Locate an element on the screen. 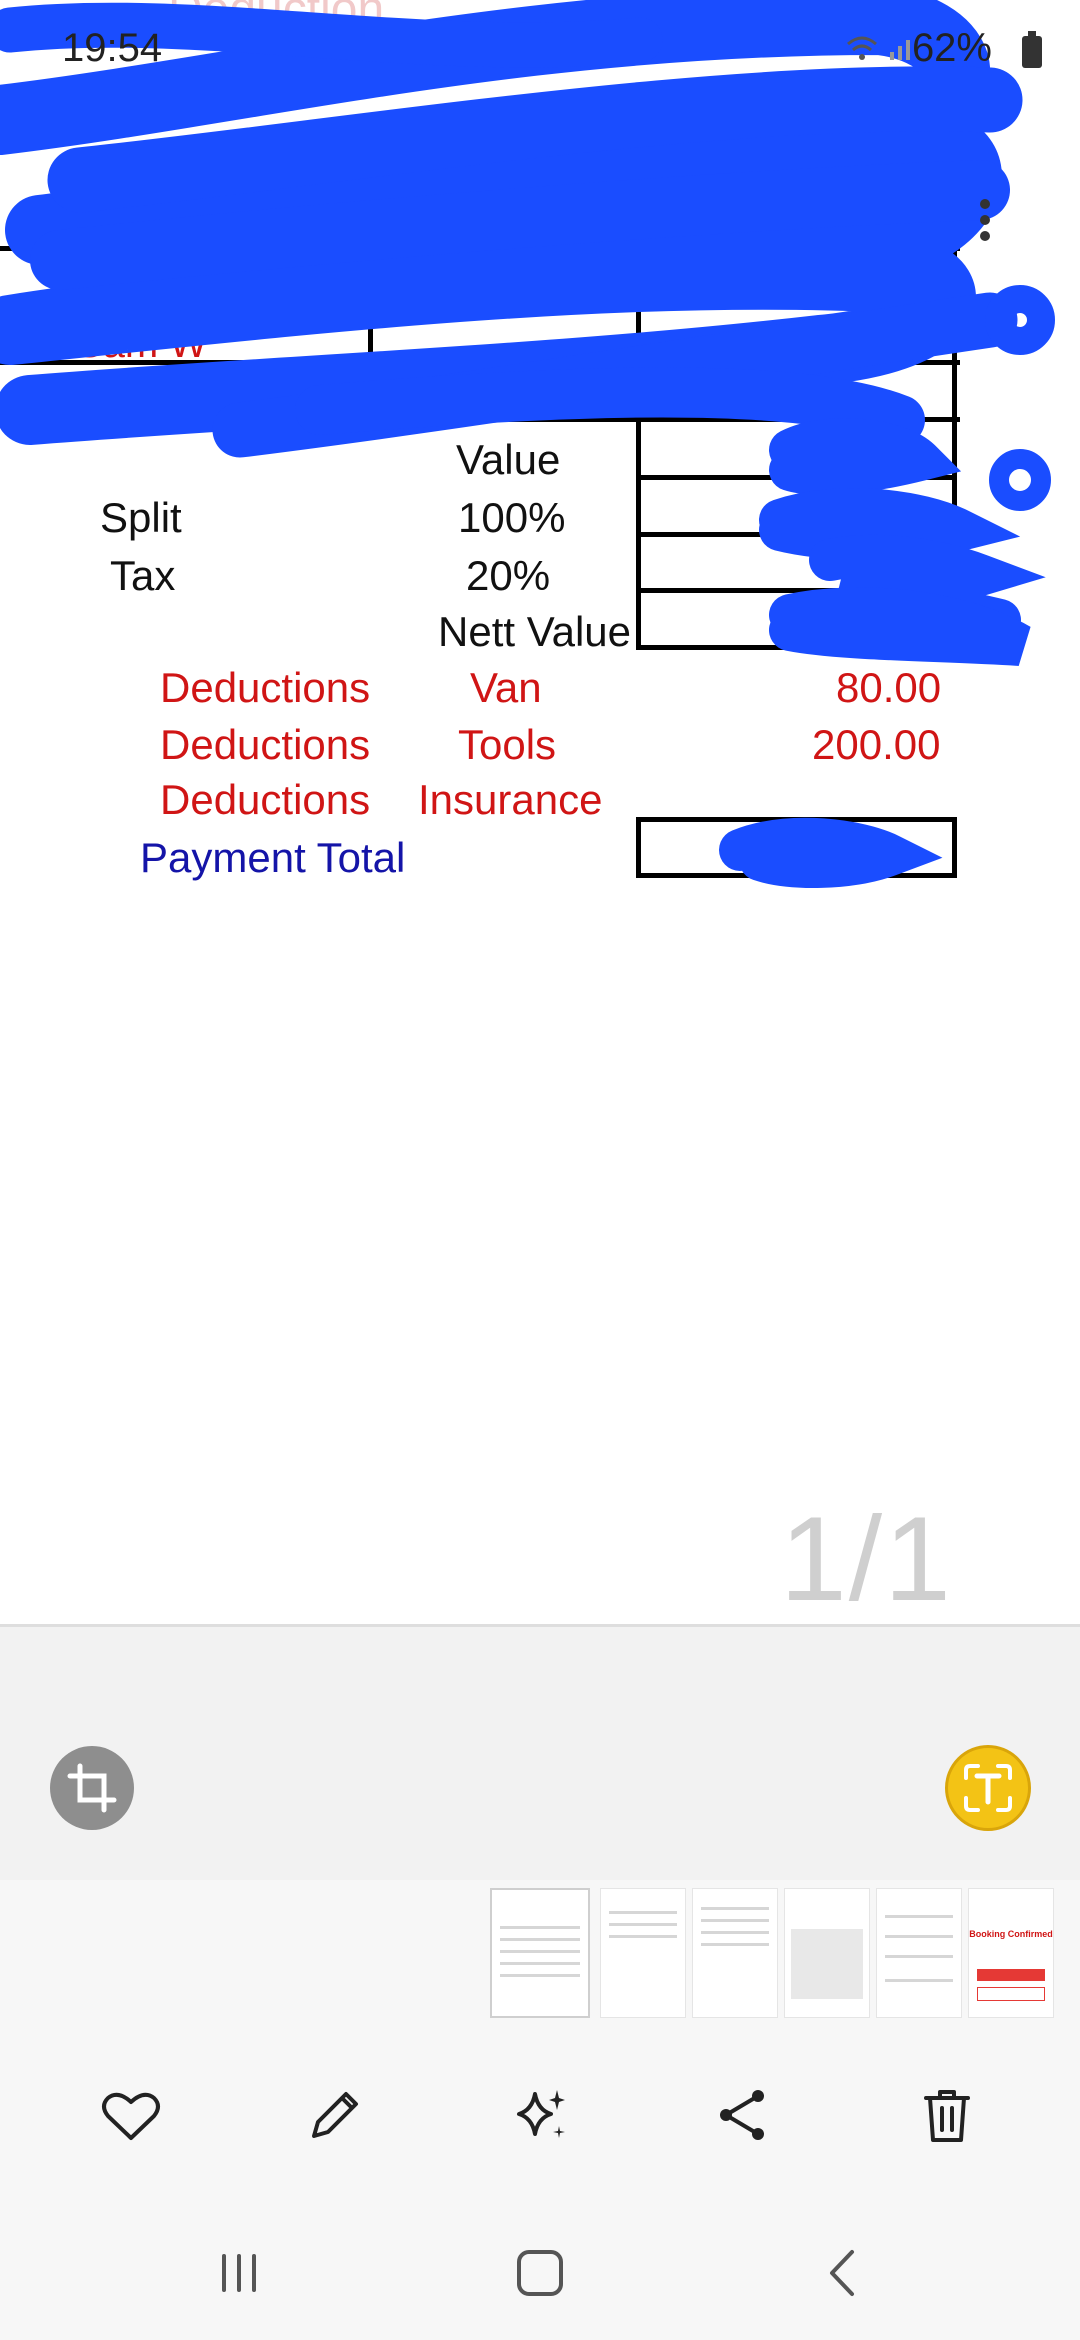  split-label: Split is located at coordinates (141, 517).